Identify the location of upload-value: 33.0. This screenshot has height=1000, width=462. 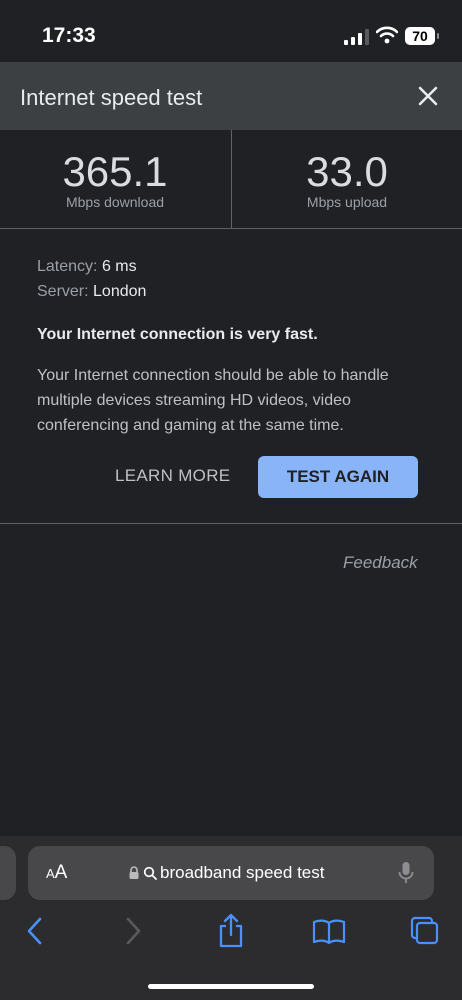
(347, 171).